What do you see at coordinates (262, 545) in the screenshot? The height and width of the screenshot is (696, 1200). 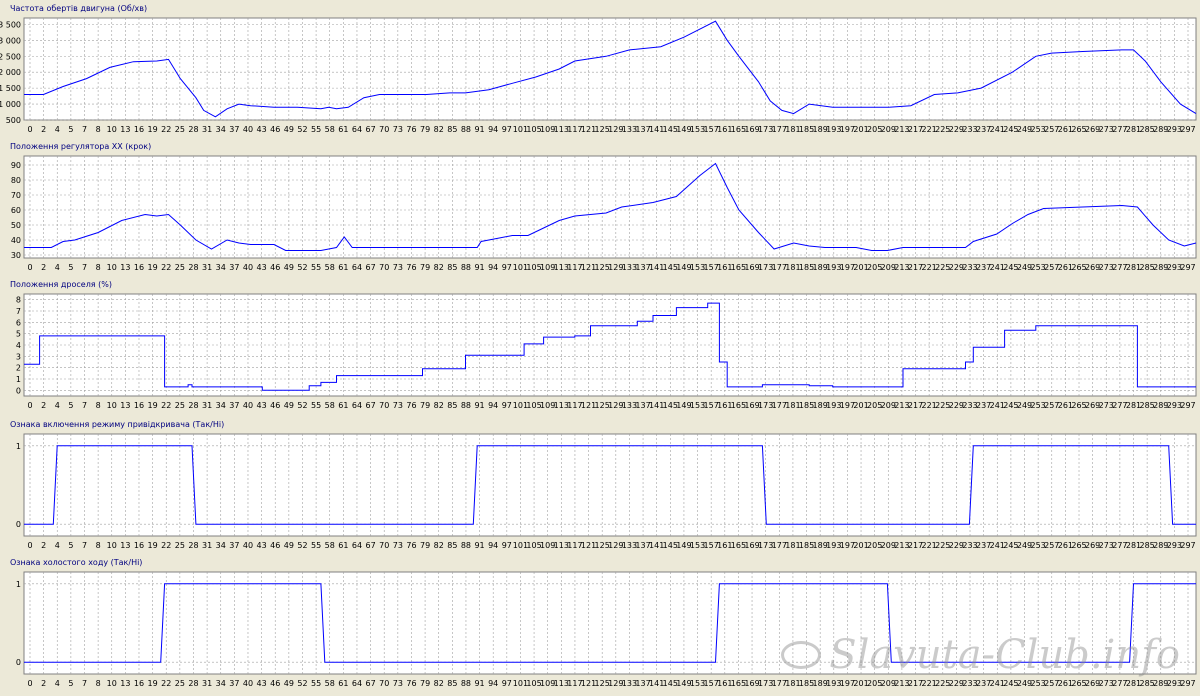 I see `x-tick-label: 43` at bounding box center [262, 545].